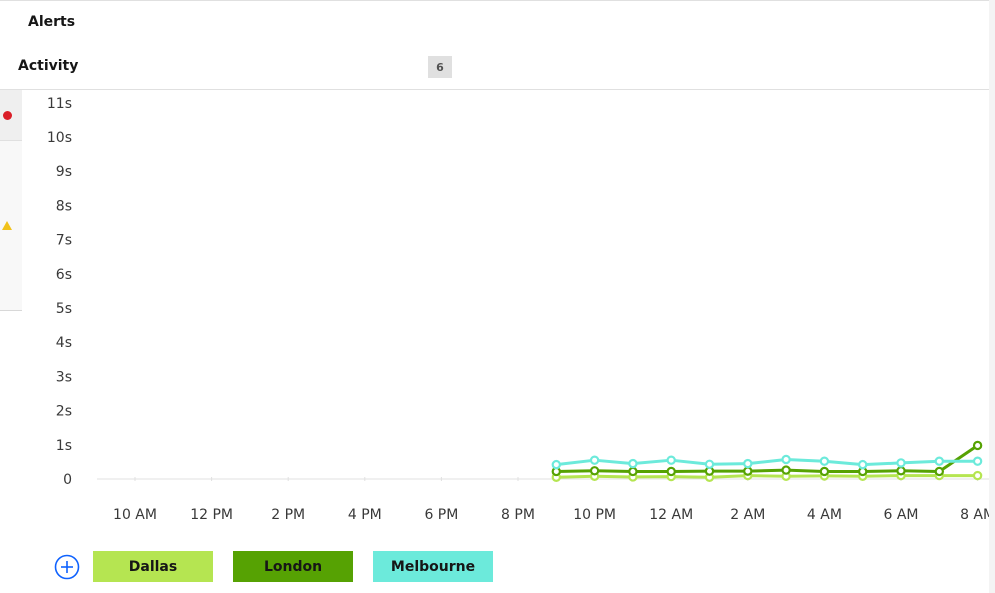  I want to click on legend-dallas-label: Dallas, so click(153, 566).